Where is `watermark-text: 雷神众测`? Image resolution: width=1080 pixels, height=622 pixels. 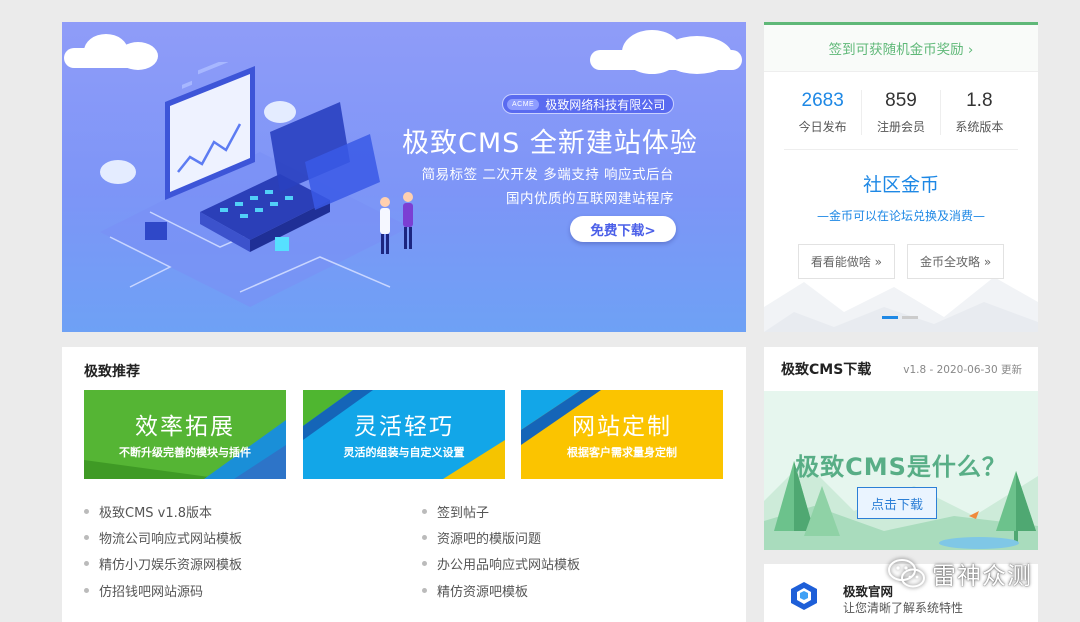
watermark-text: 雷神众测 is located at coordinates (982, 576).